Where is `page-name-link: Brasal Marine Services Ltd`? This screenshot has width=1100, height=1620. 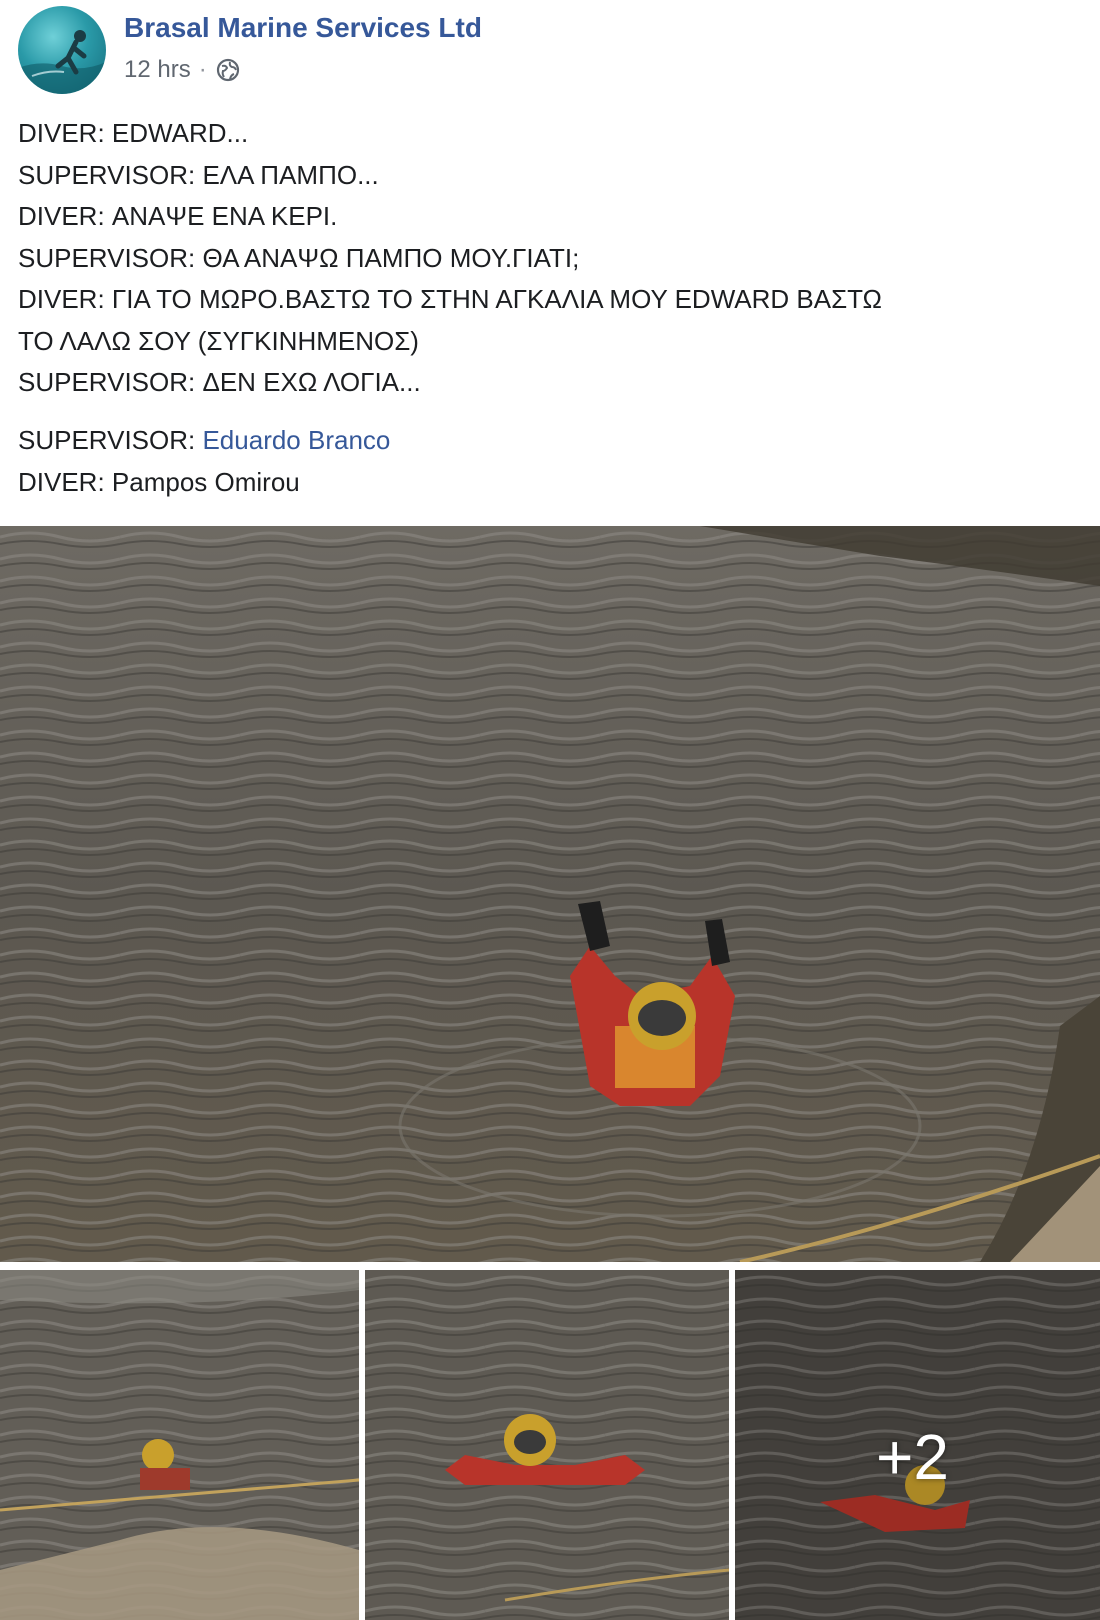 page-name-link: Brasal Marine Services Ltd is located at coordinates (303, 28).